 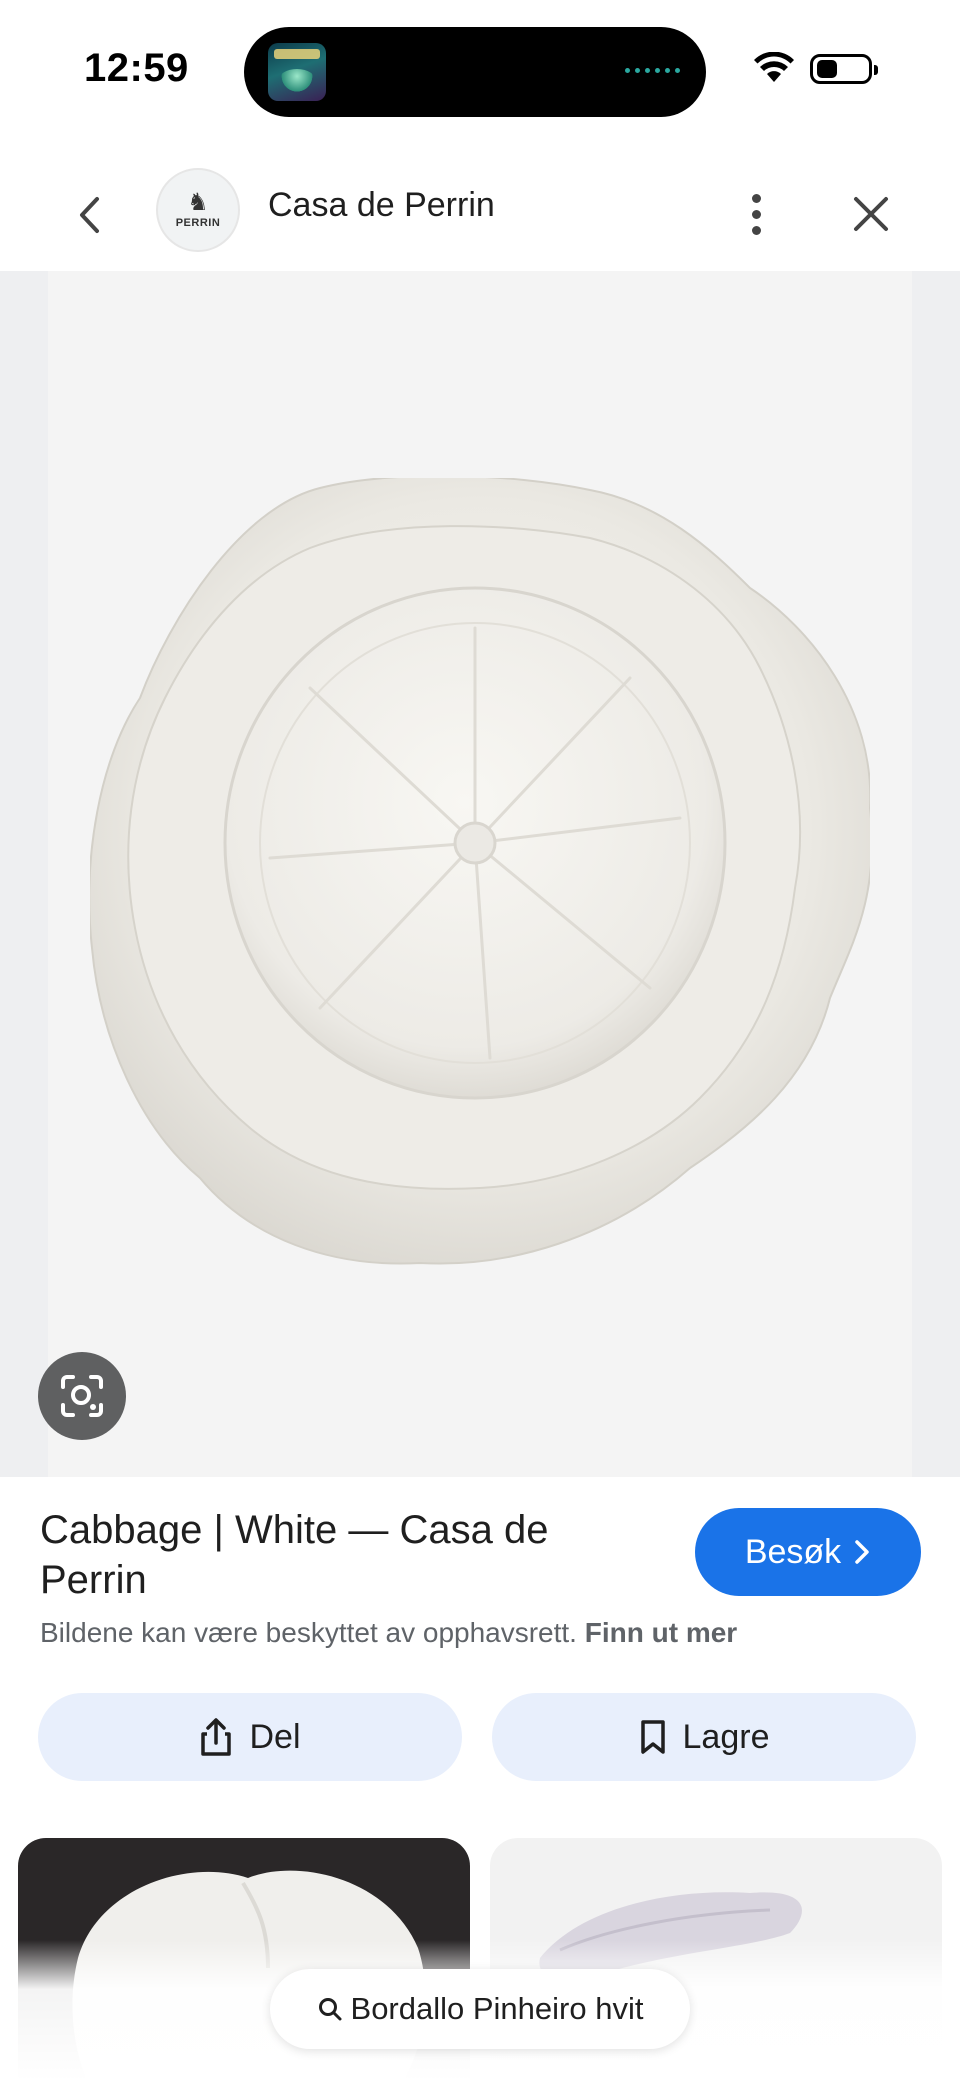 What do you see at coordinates (774, 67) in the screenshot?
I see `wifi-icon` at bounding box center [774, 67].